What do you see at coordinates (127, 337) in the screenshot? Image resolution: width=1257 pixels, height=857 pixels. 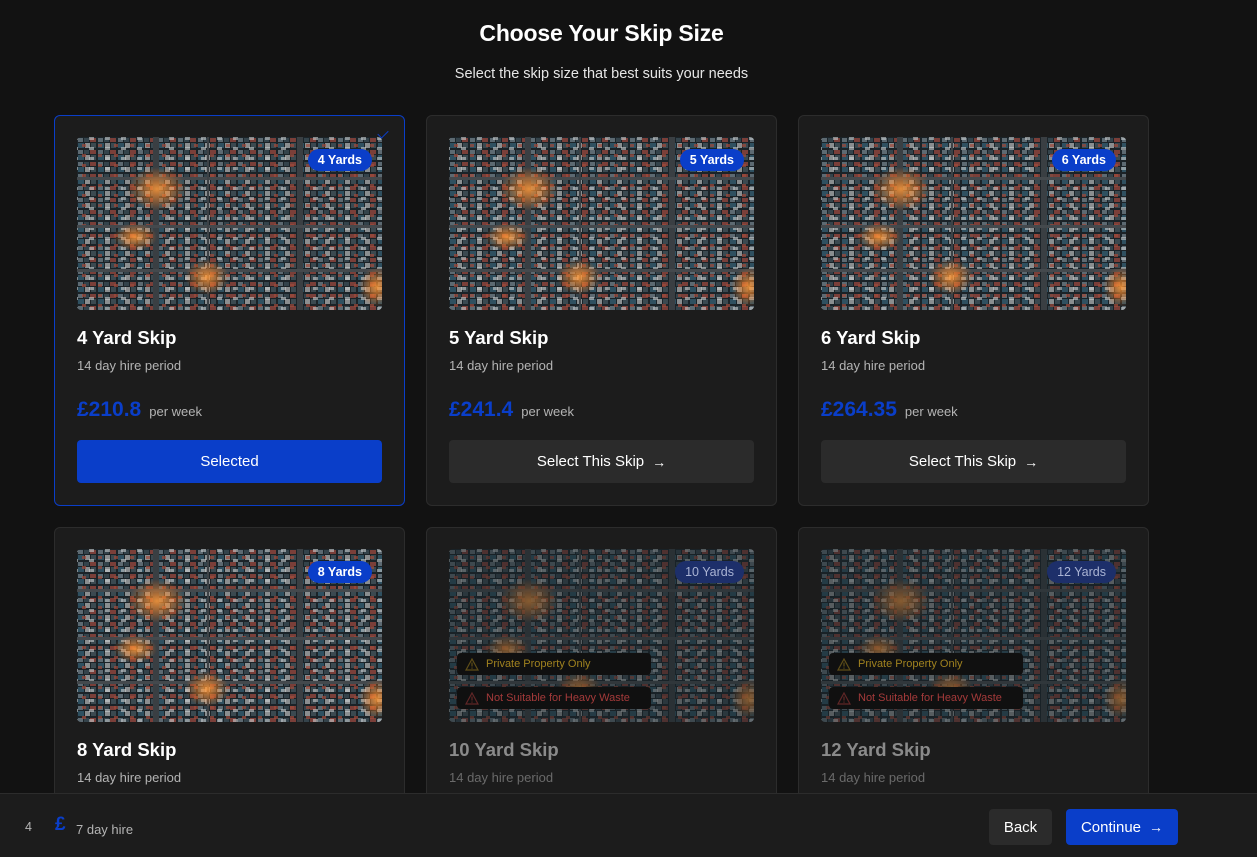 I see `card-title: 4 Yard Skip` at bounding box center [127, 337].